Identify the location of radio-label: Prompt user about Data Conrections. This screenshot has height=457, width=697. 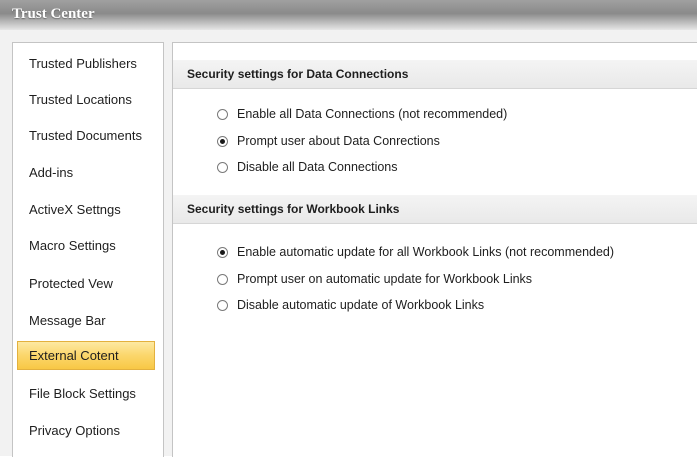
(338, 141).